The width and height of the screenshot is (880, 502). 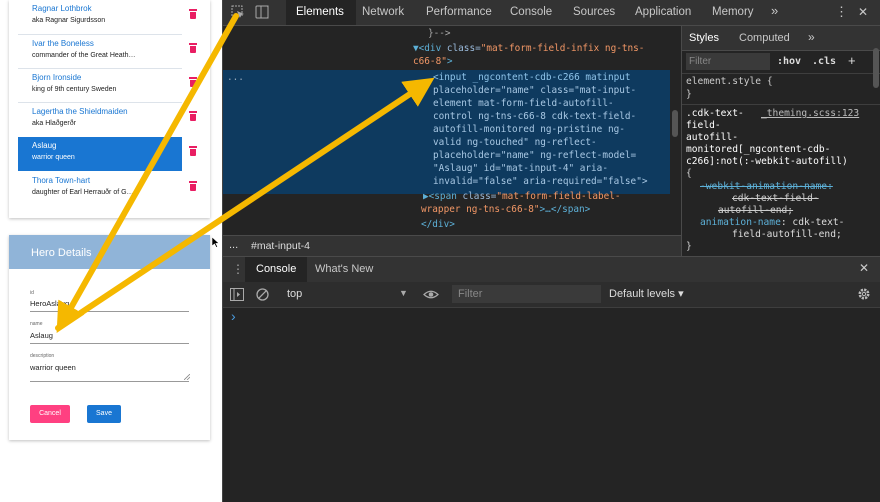 I want to click on styles-tabbar: Styles Computed », so click(x=781, y=38).